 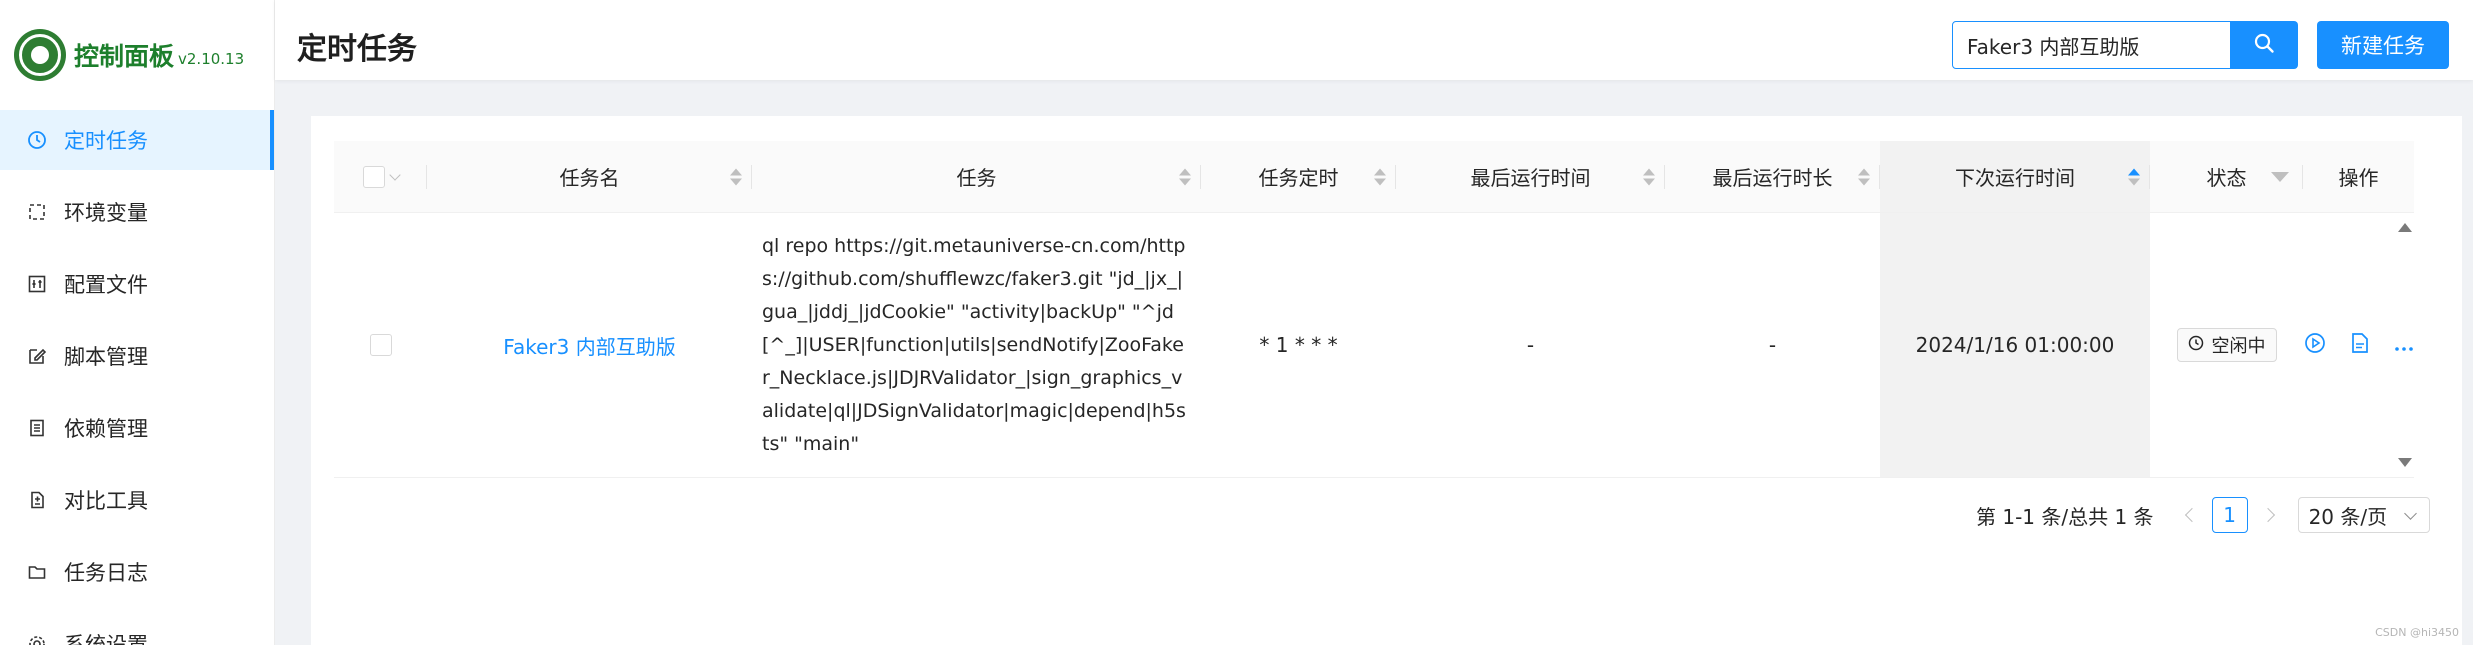 I want to click on column-label: 操作, so click(x=2358, y=178).